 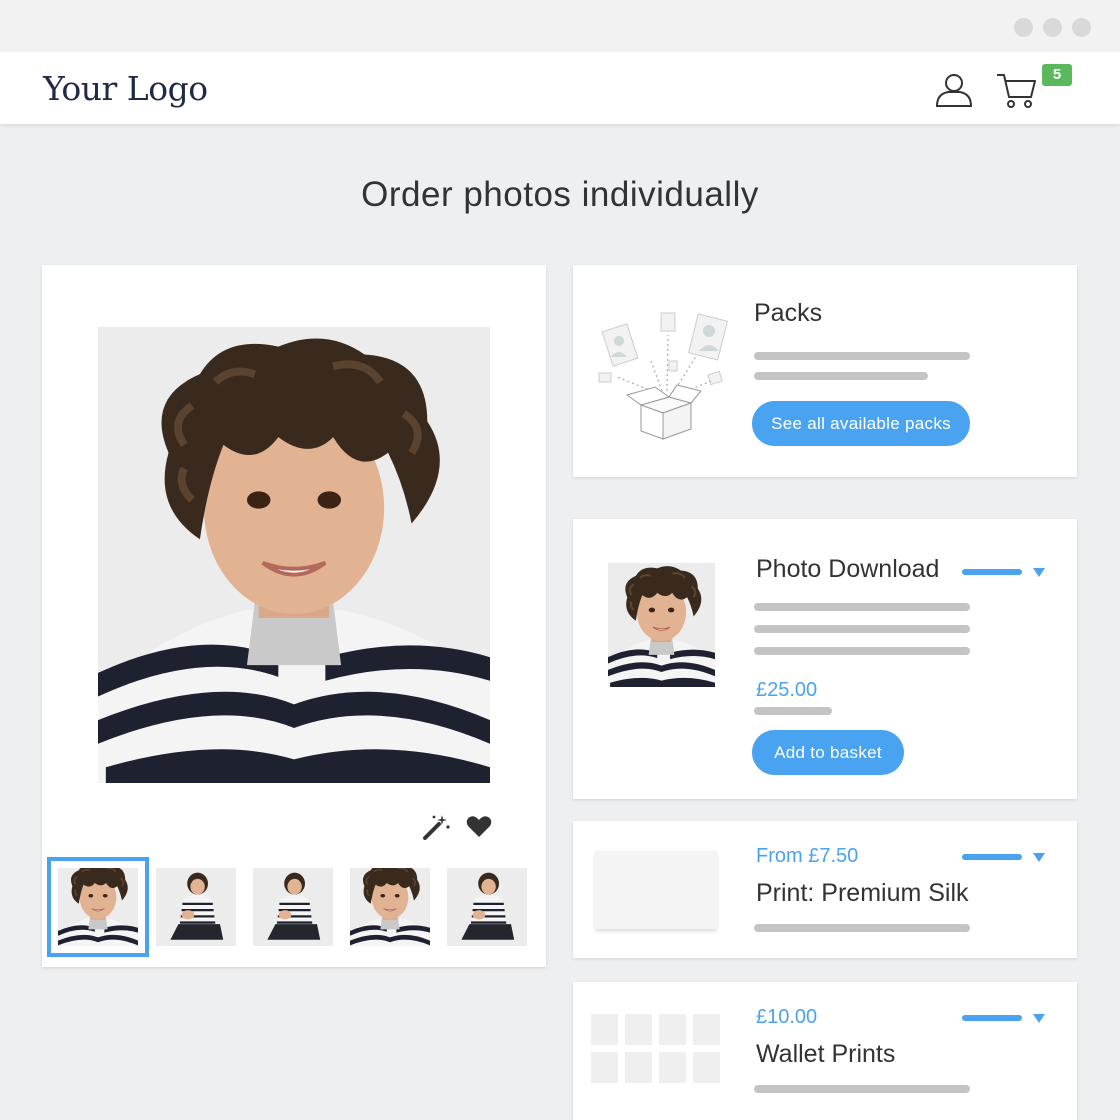 I want to click on photo-download-price: £25.00, so click(x=787, y=690).